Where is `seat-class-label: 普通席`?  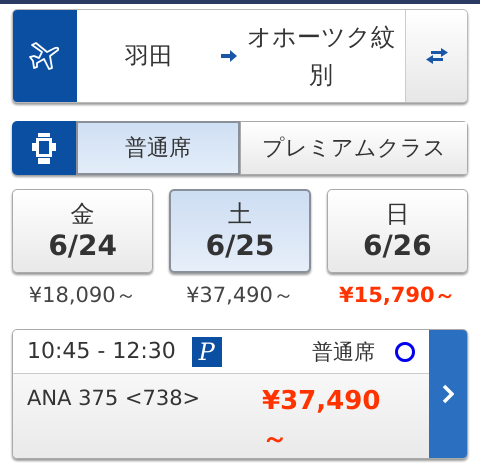 seat-class-label: 普通席 is located at coordinates (343, 352).